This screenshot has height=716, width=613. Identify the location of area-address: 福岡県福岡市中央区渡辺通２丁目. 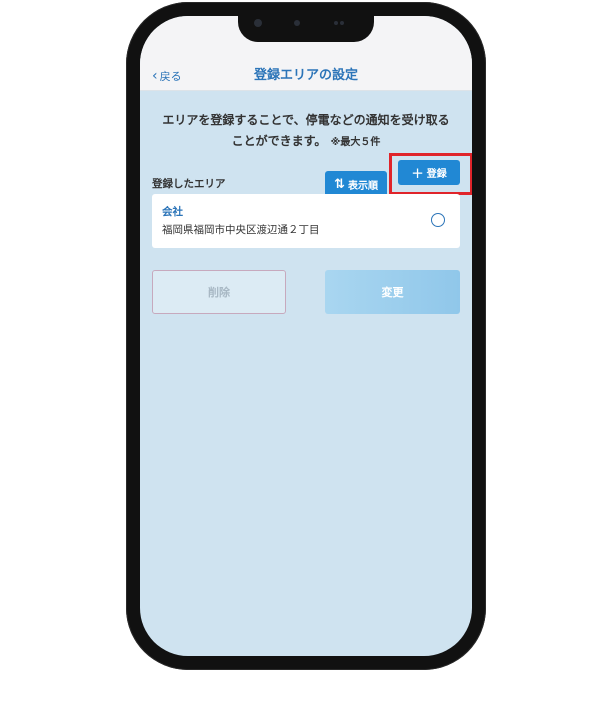
(241, 230).